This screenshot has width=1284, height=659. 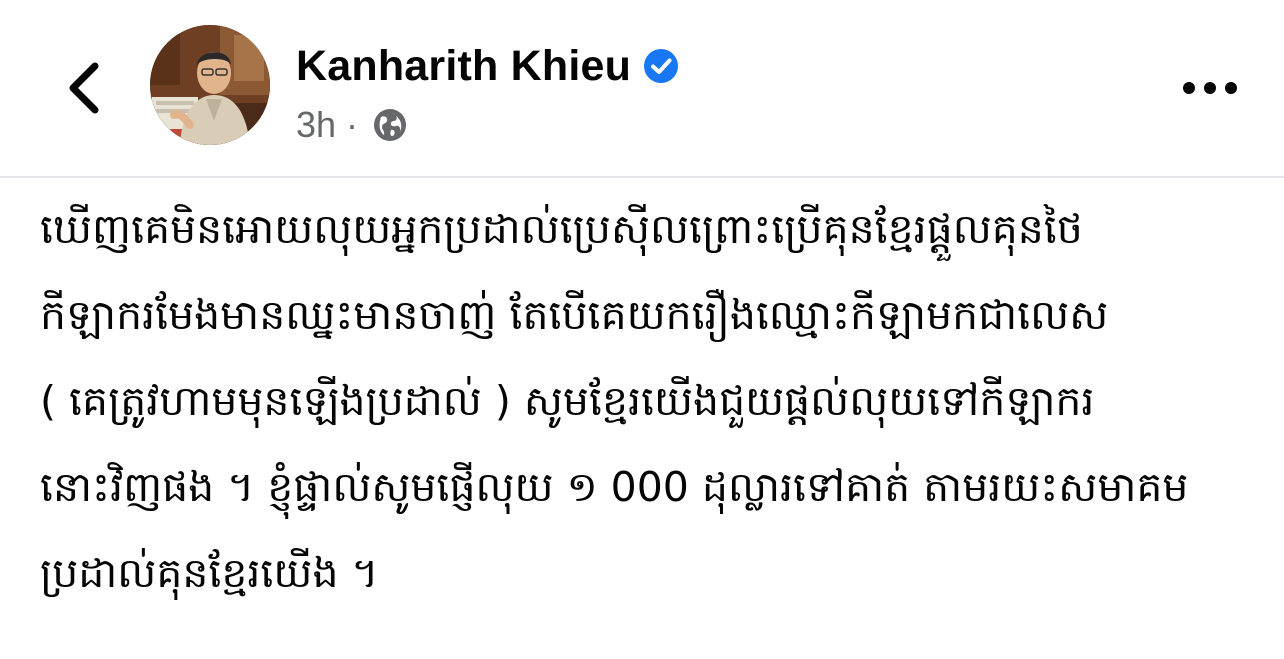 I want to click on chevron-left-icon, so click(x=84, y=88).